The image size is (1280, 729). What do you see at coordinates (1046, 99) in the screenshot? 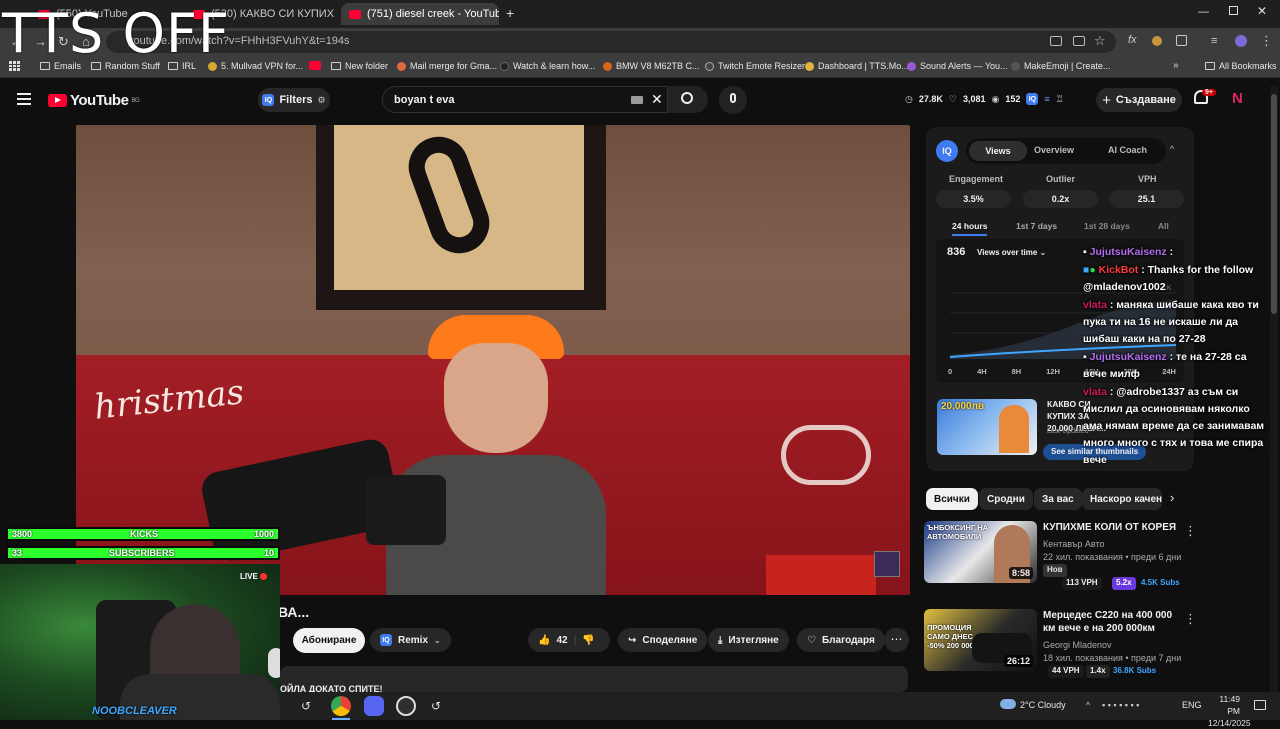
I see `list-icon: ≡` at bounding box center [1046, 99].